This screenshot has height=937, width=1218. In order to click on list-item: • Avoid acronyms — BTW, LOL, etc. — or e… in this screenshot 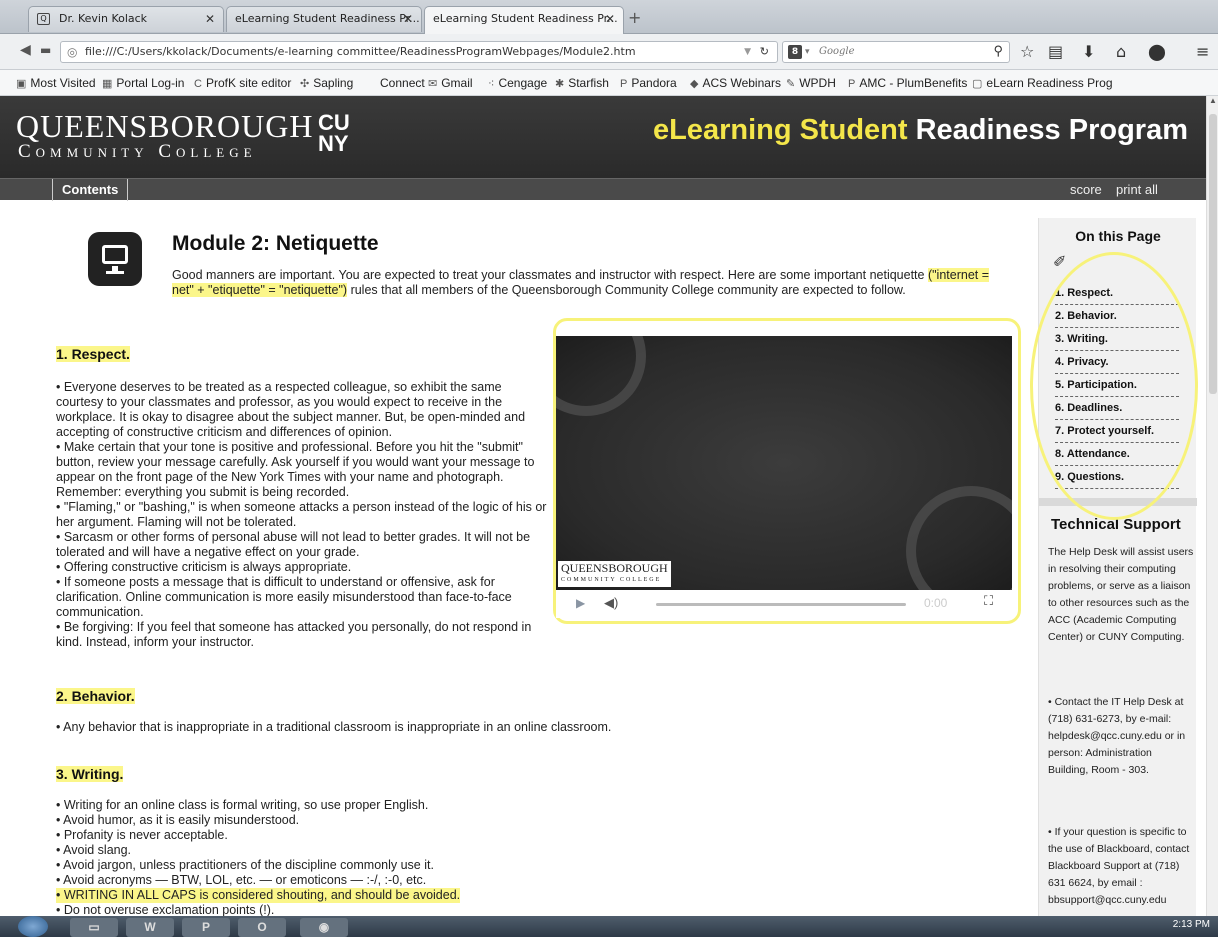, I will do `click(241, 880)`.